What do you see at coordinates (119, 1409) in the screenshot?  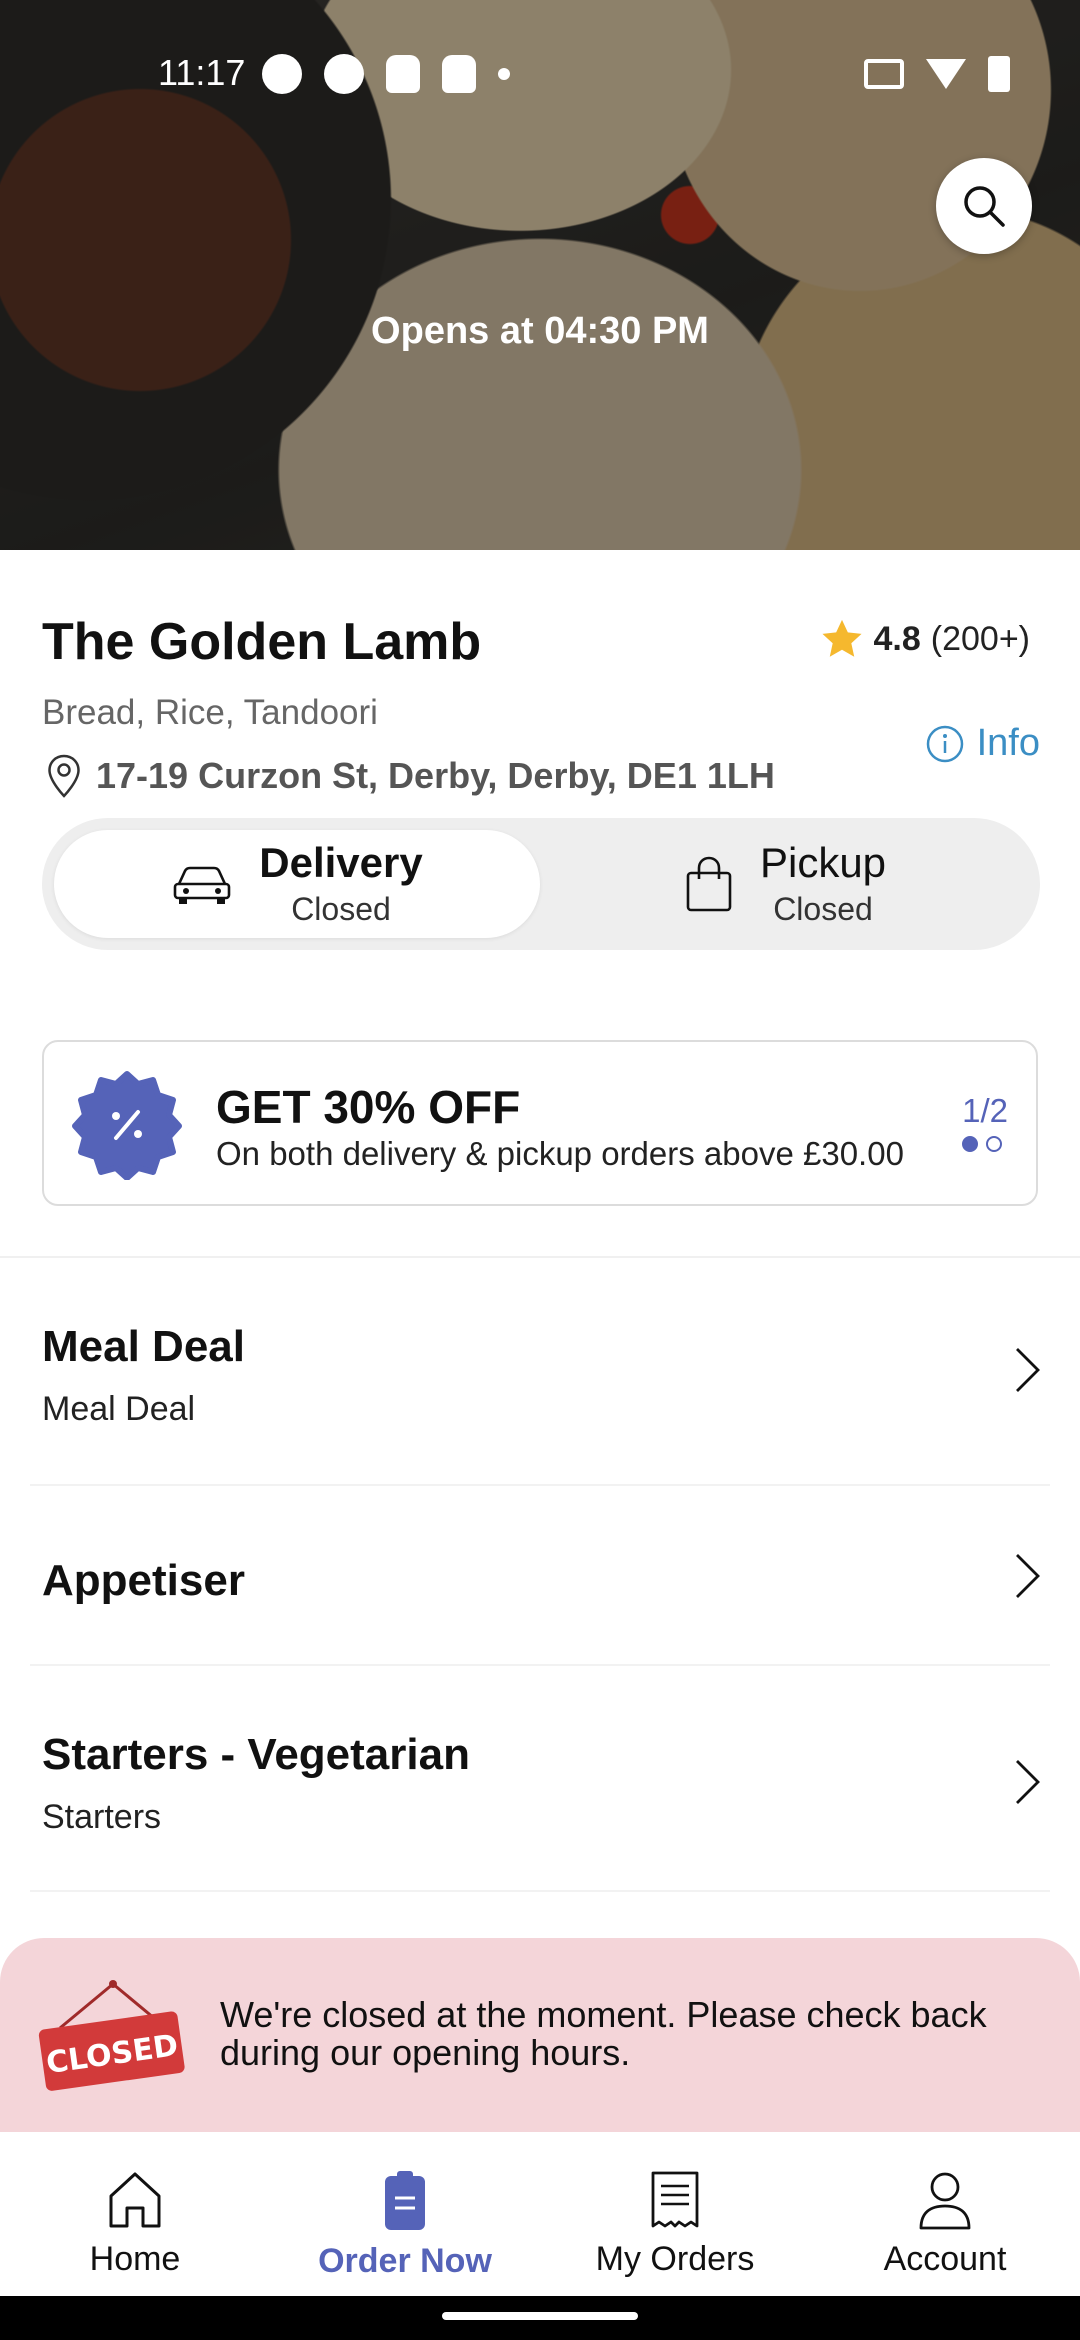 I see `menu-category-subtitle: Meal Deal` at bounding box center [119, 1409].